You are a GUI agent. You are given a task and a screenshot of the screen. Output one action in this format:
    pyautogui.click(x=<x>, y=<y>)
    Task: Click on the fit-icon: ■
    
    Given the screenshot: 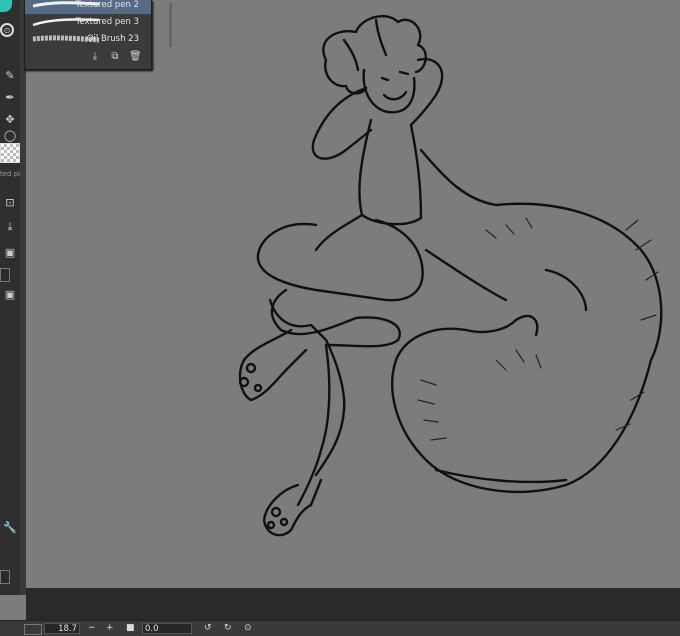 What is the action you would take?
    pyautogui.click(x=130, y=628)
    